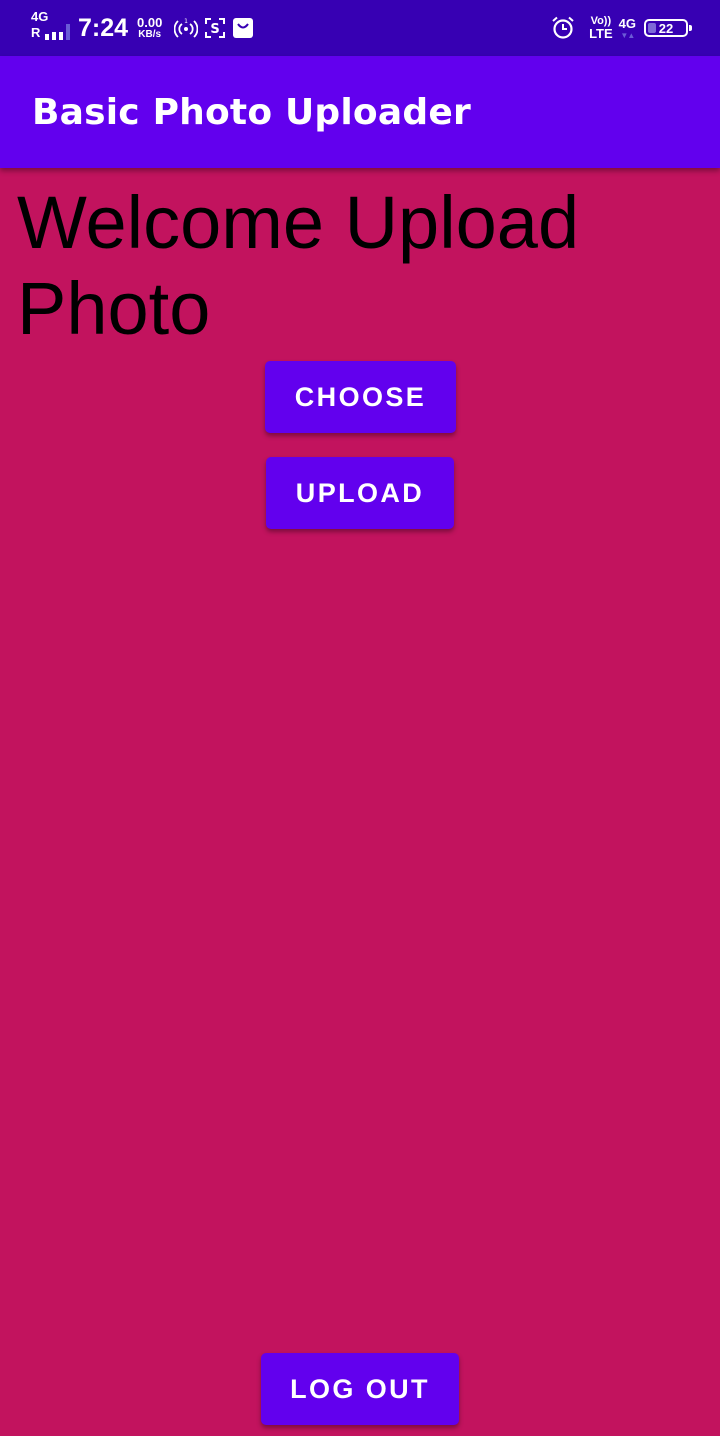 This screenshot has width=720, height=1436. I want to click on roaming-label: R, so click(36, 32).